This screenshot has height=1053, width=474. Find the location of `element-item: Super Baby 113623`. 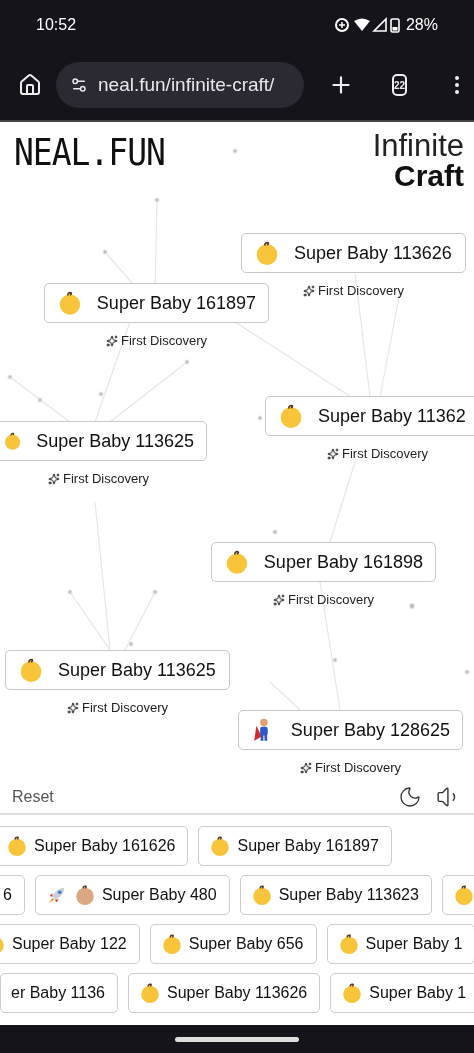

element-item: Super Baby 113623 is located at coordinates (335, 895).